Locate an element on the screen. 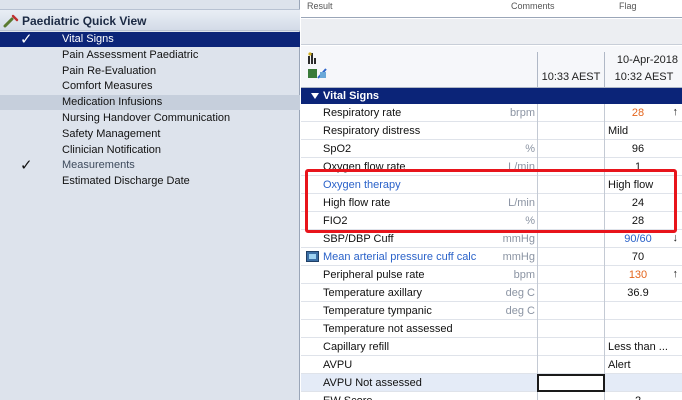 The image size is (682, 400). navigator-header: Paediatric Quick View is located at coordinates (150, 20).